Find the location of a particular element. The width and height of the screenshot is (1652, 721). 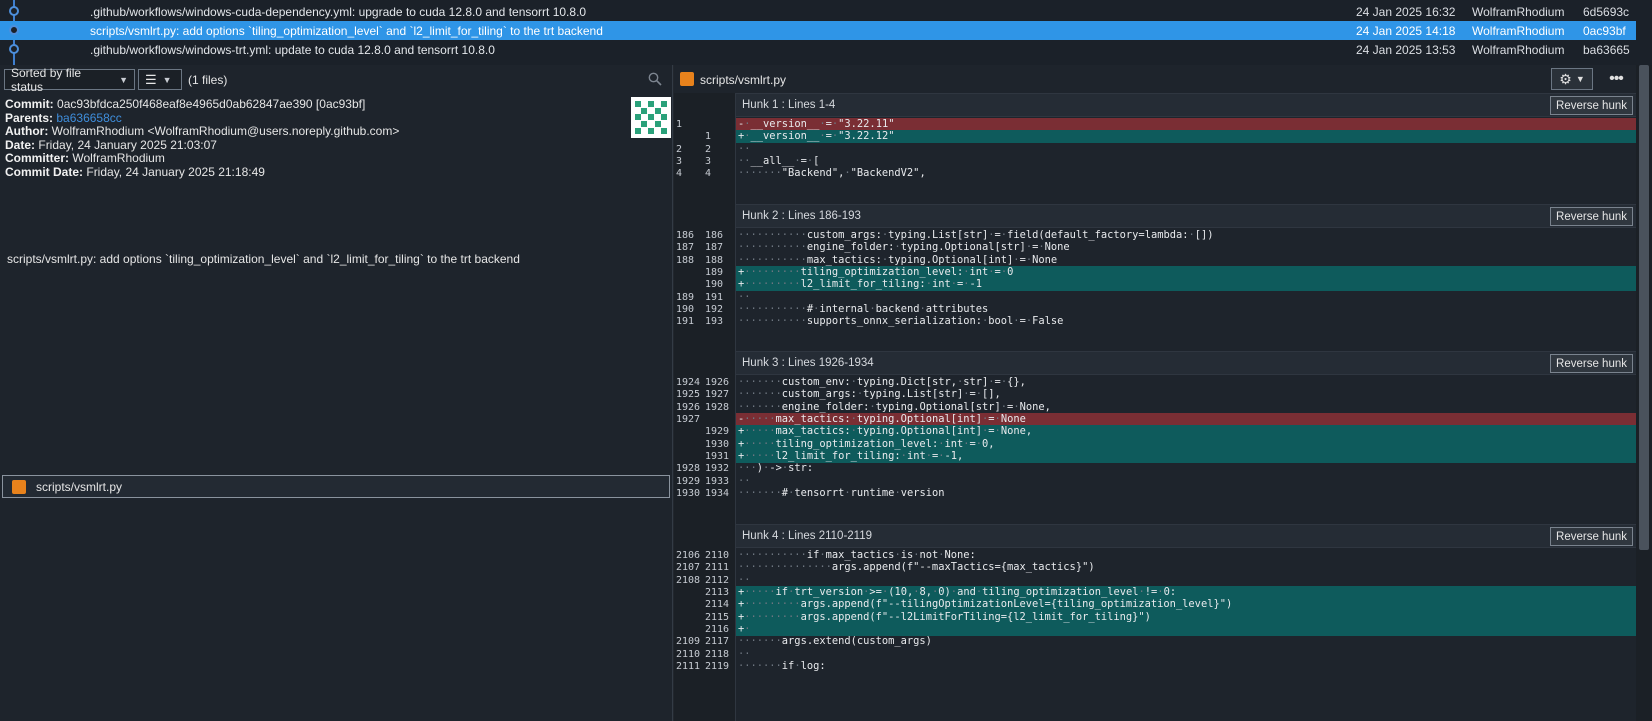

code-text: ·······#·tensorrt·runtime·version is located at coordinates (841, 493).